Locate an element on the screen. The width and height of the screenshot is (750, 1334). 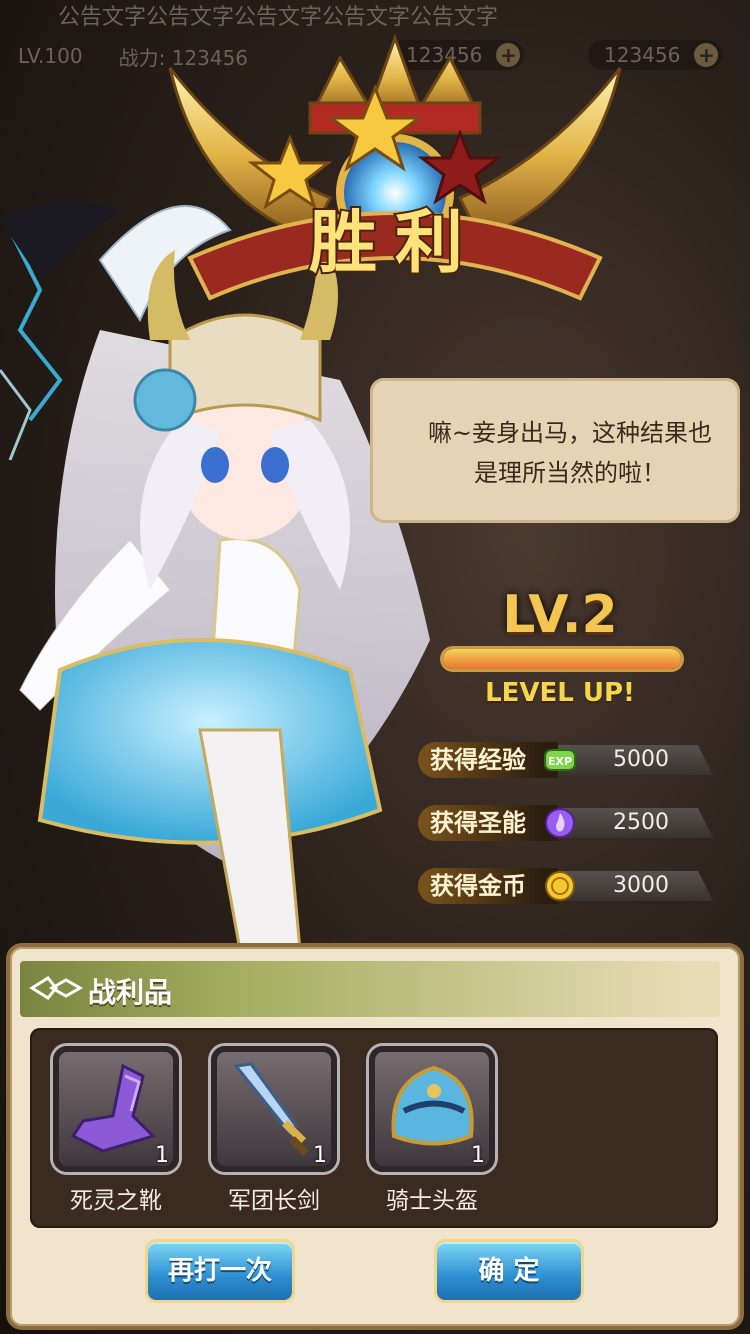
boot-icon is located at coordinates (113, 1108).